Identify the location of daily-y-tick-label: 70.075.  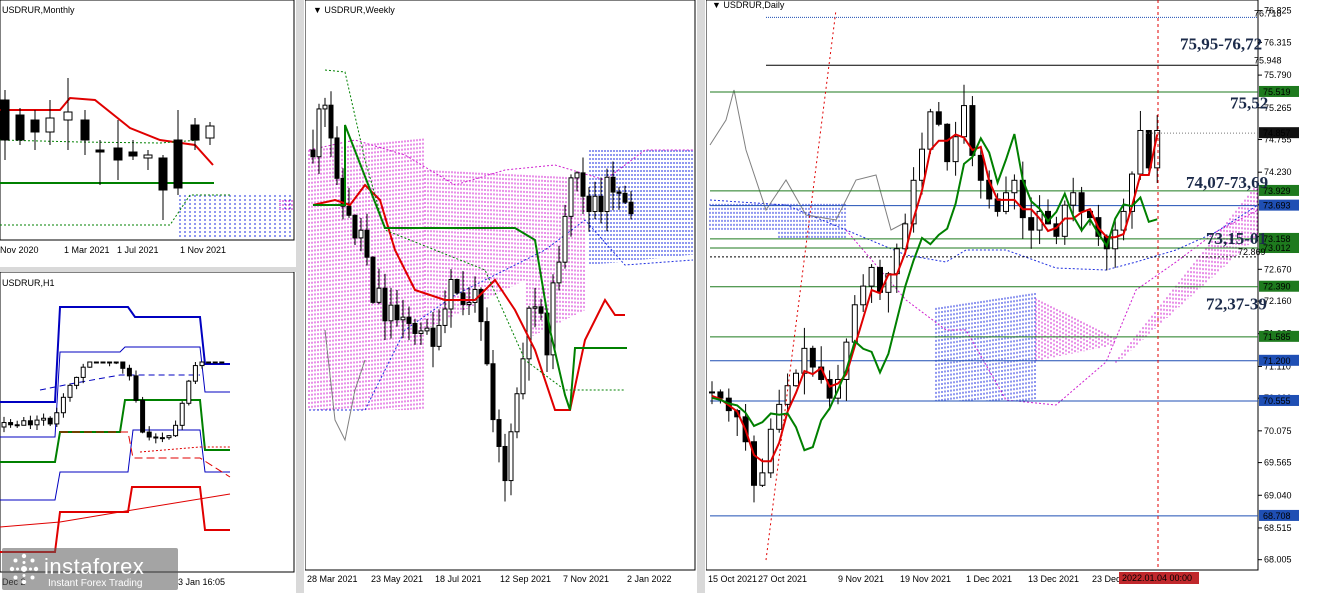
(1278, 431).